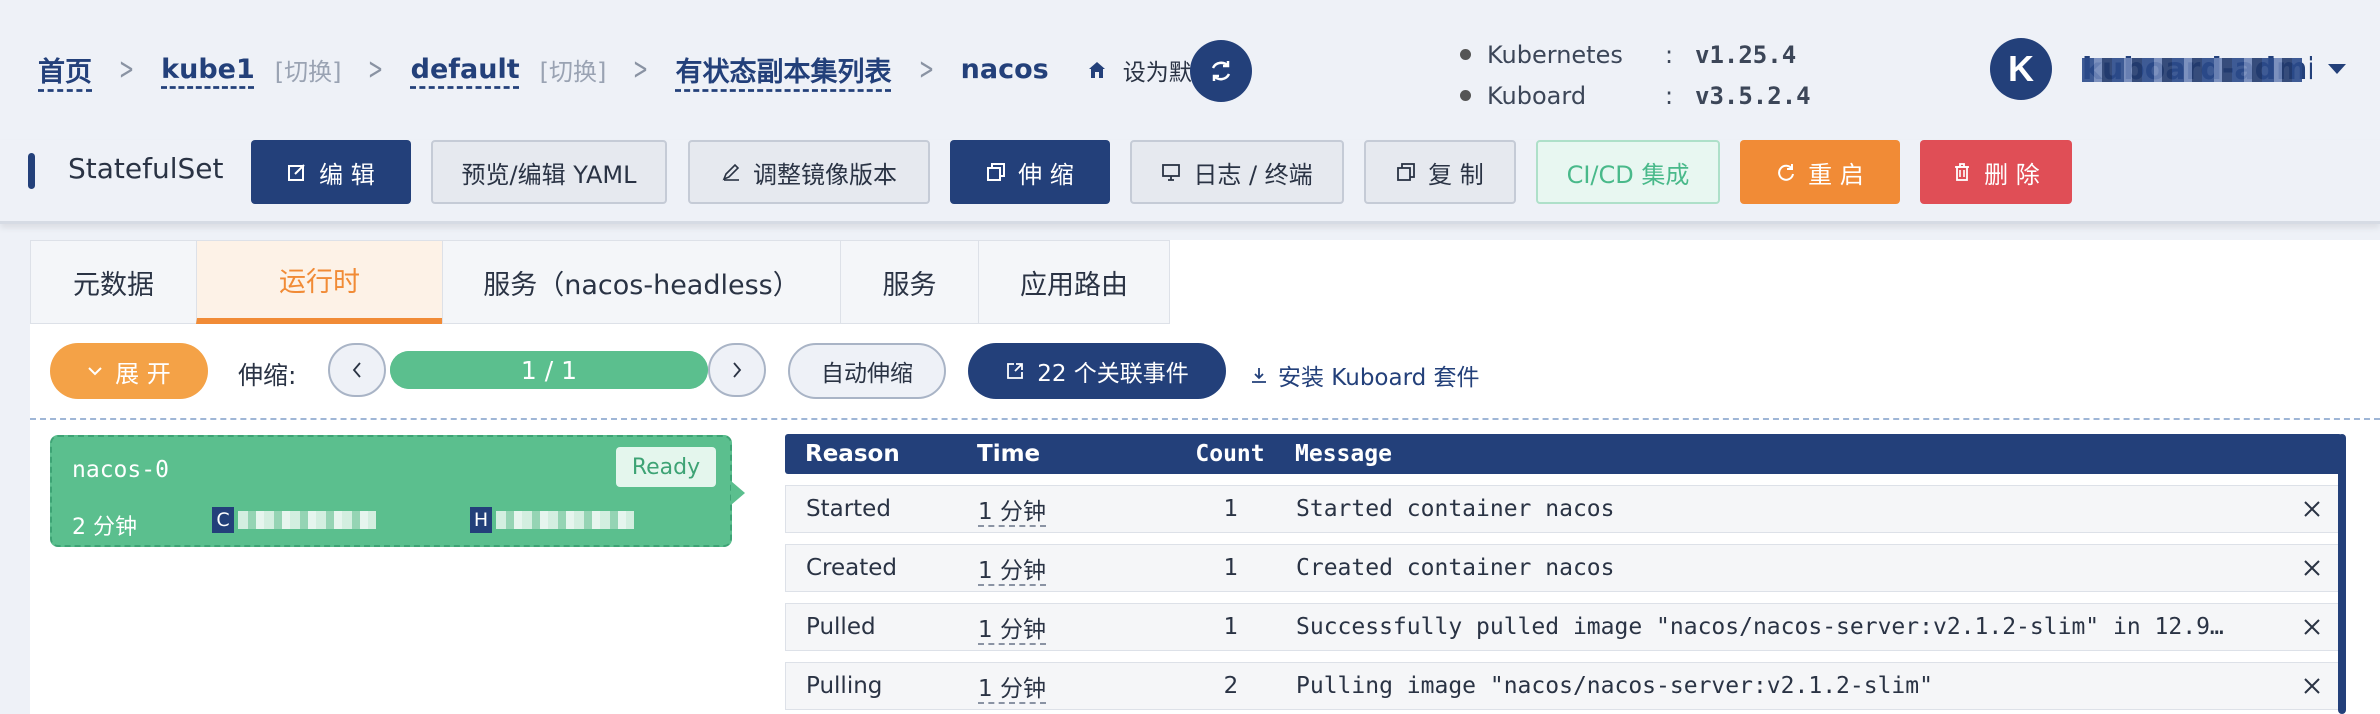 Image resolution: width=2380 pixels, height=714 pixels. What do you see at coordinates (1113, 374) in the screenshot?
I see `related-events-label: 22 个关联事件` at bounding box center [1113, 374].